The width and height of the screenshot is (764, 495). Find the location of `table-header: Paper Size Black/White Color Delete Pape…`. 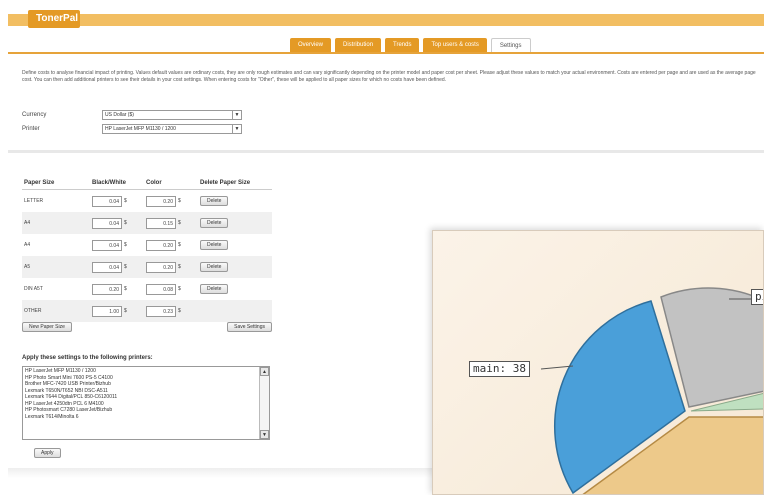

table-header: Paper Size Black/White Color Delete Pape… is located at coordinates (147, 179).